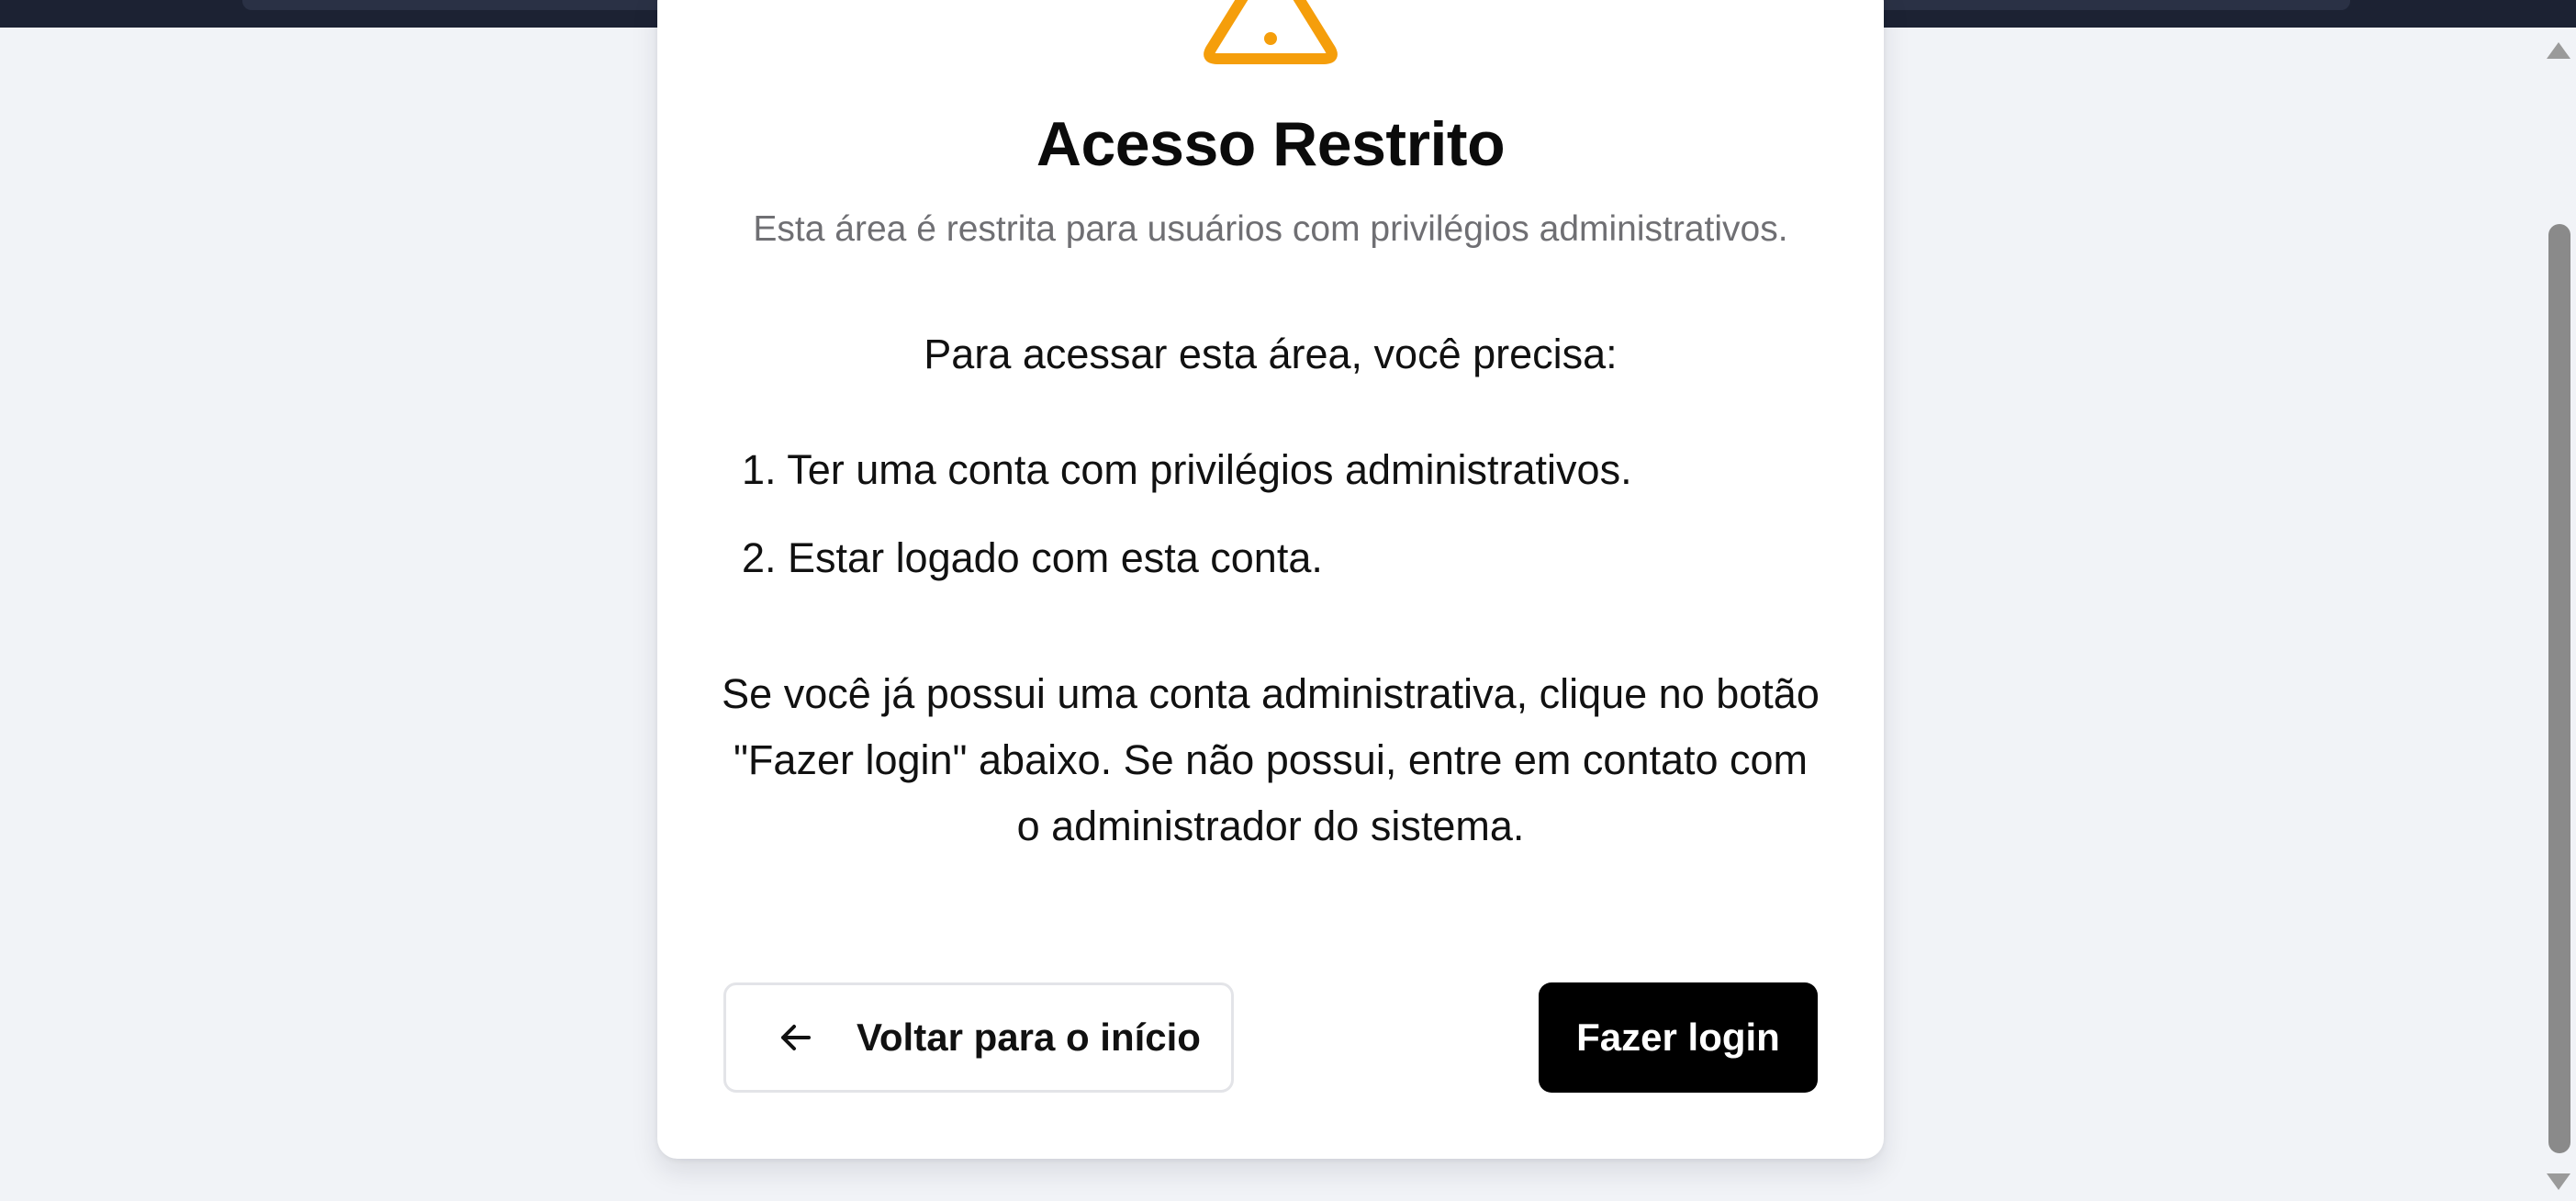 Image resolution: width=2576 pixels, height=1201 pixels. I want to click on arrow-left-icon, so click(796, 1037).